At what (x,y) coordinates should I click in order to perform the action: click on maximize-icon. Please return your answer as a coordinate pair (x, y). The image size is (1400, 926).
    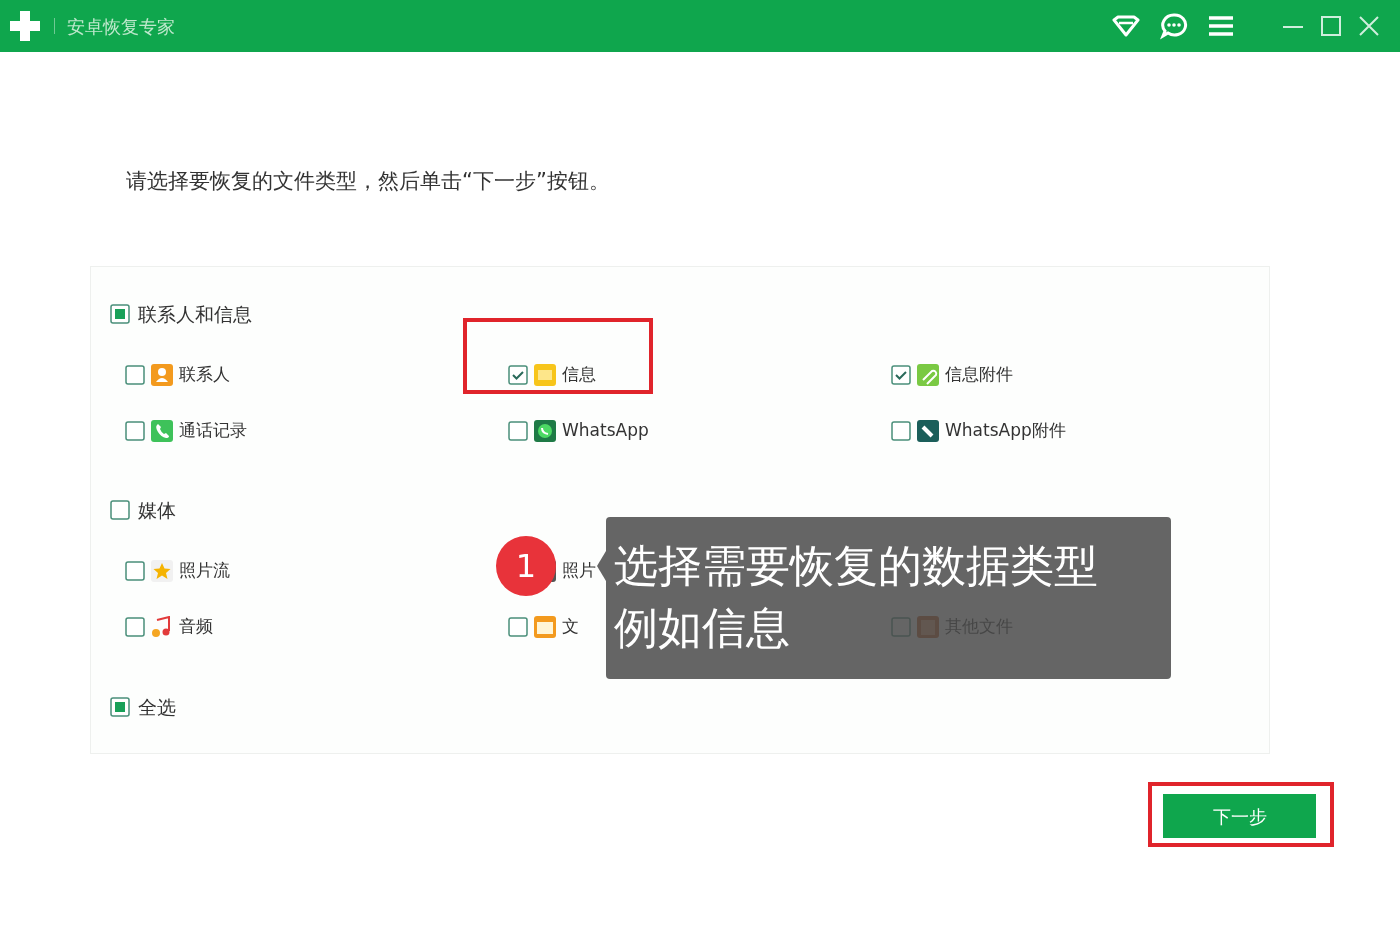
    Looking at the image, I should click on (1331, 26).